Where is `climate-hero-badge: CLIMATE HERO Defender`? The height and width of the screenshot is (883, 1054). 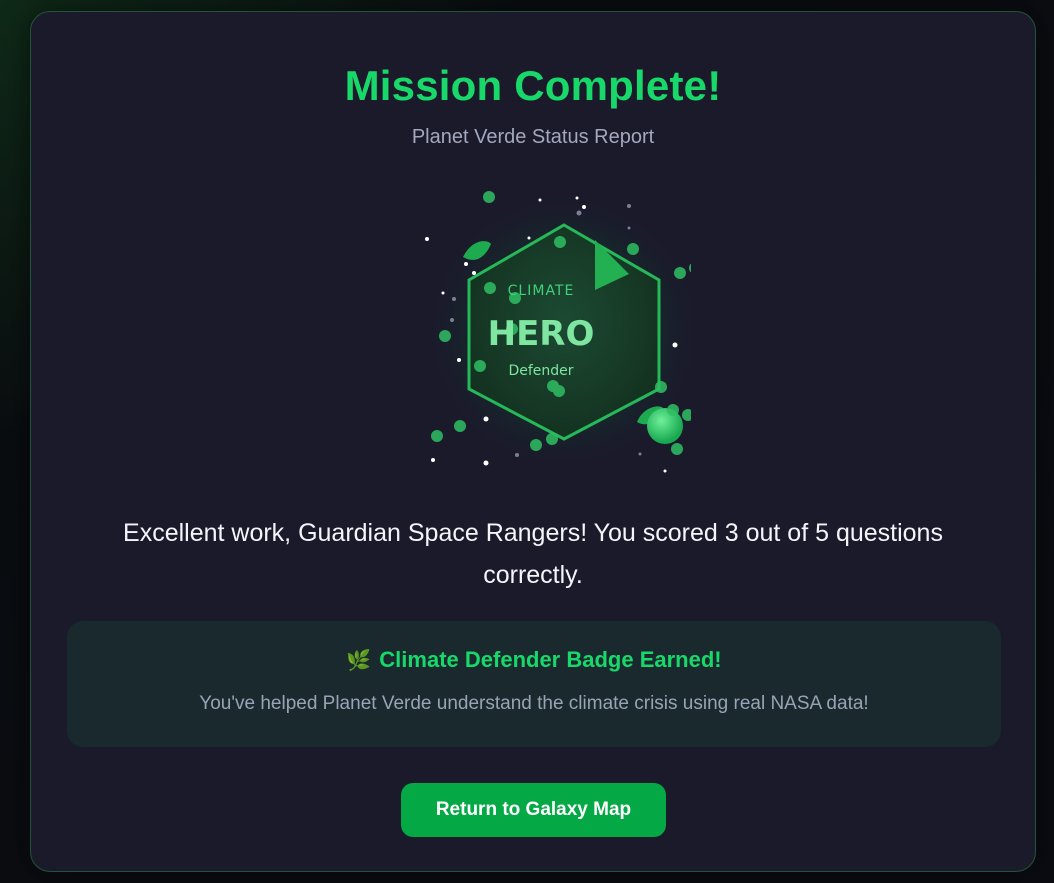 climate-hero-badge: CLIMATE HERO Defender is located at coordinates (541, 332).